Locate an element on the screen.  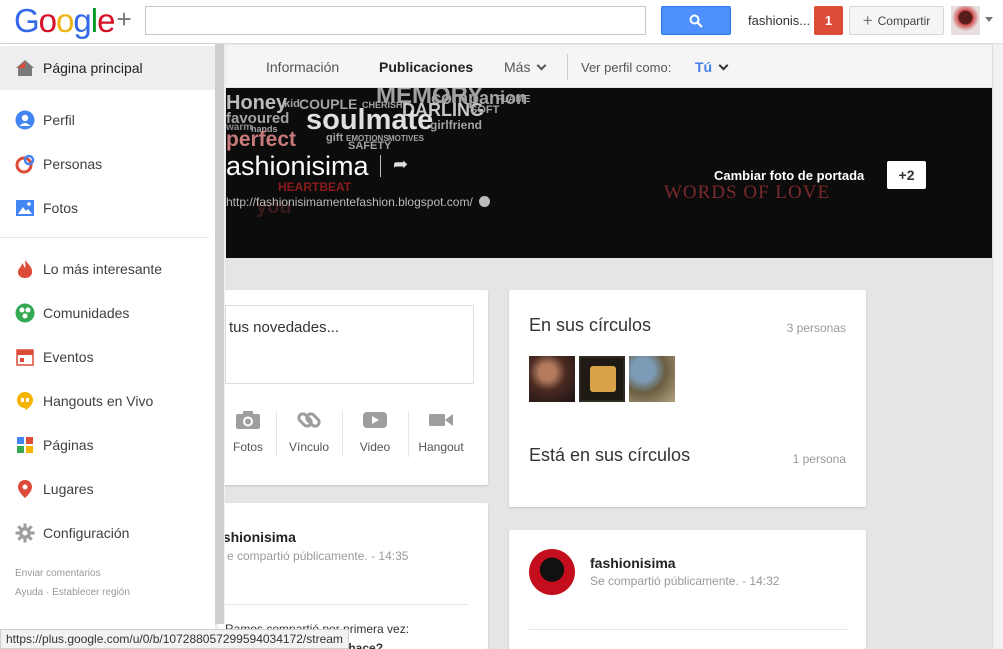
share-button: + Compartir is located at coordinates (896, 20).